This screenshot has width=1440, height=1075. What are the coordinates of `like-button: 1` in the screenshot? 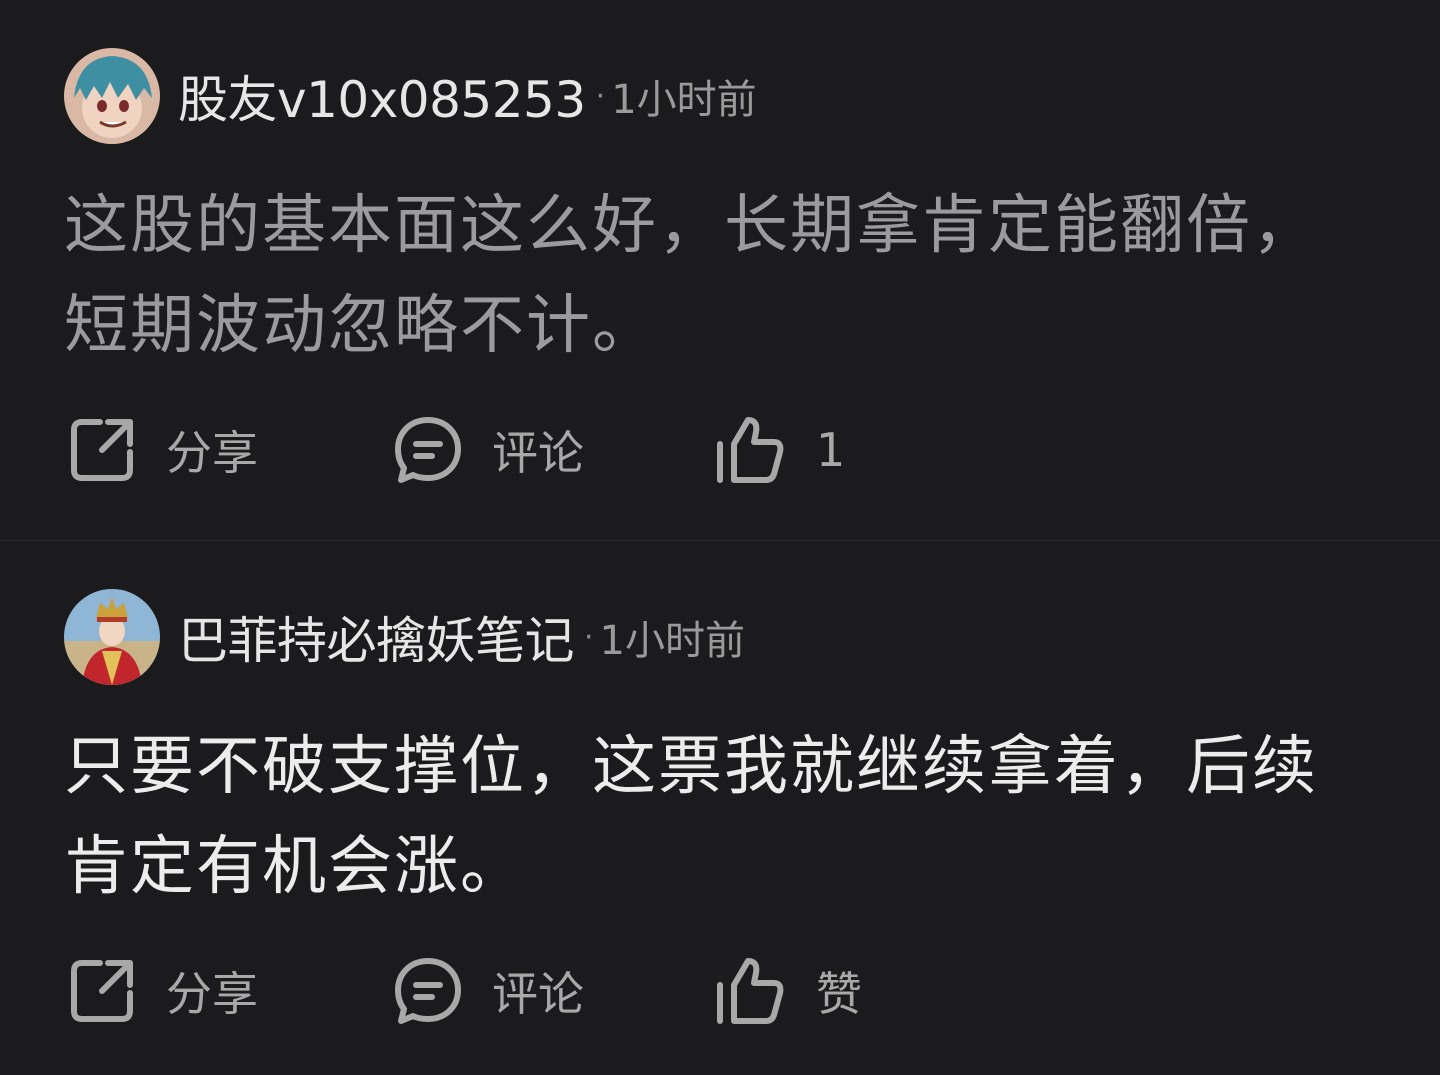 It's located at (778, 450).